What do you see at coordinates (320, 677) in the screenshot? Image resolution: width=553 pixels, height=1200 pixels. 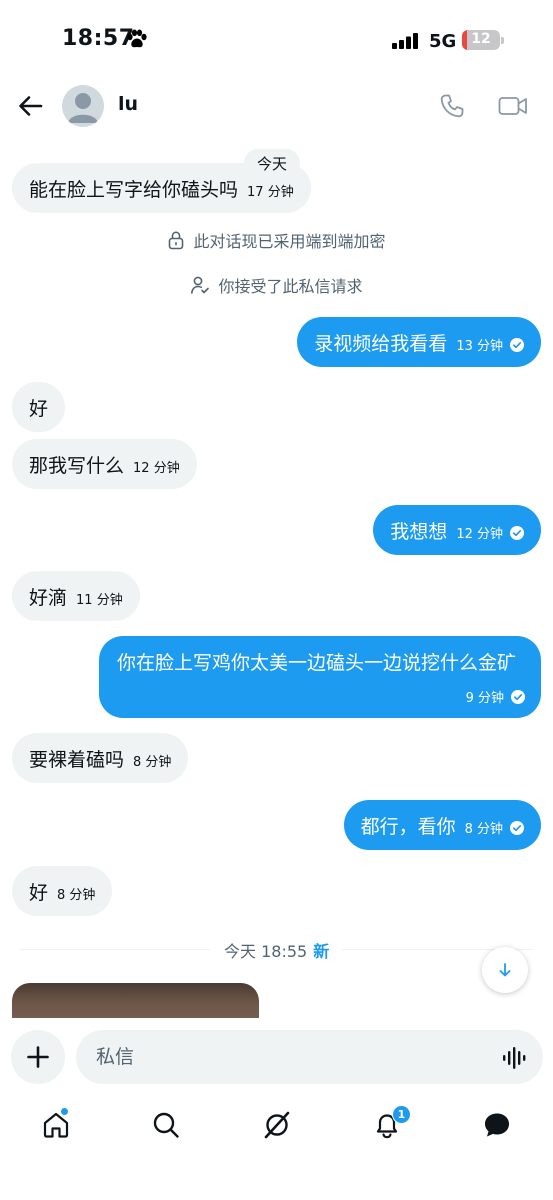 I see `message-outgoing: 你在脸上写鸡你太美一边磕头一边说挖什么金矿 9 分钟` at bounding box center [320, 677].